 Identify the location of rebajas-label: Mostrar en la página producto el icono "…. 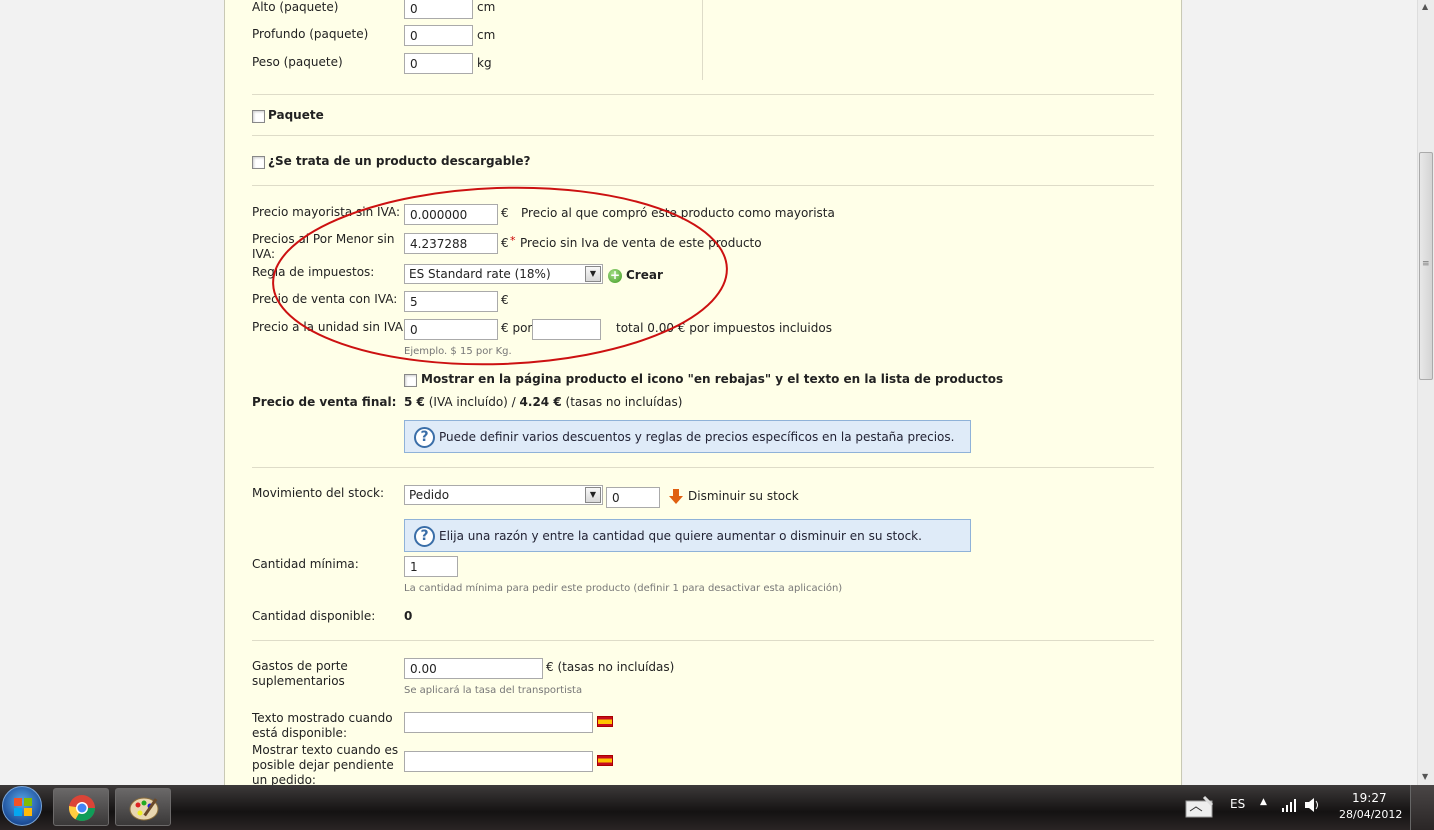
(712, 379).